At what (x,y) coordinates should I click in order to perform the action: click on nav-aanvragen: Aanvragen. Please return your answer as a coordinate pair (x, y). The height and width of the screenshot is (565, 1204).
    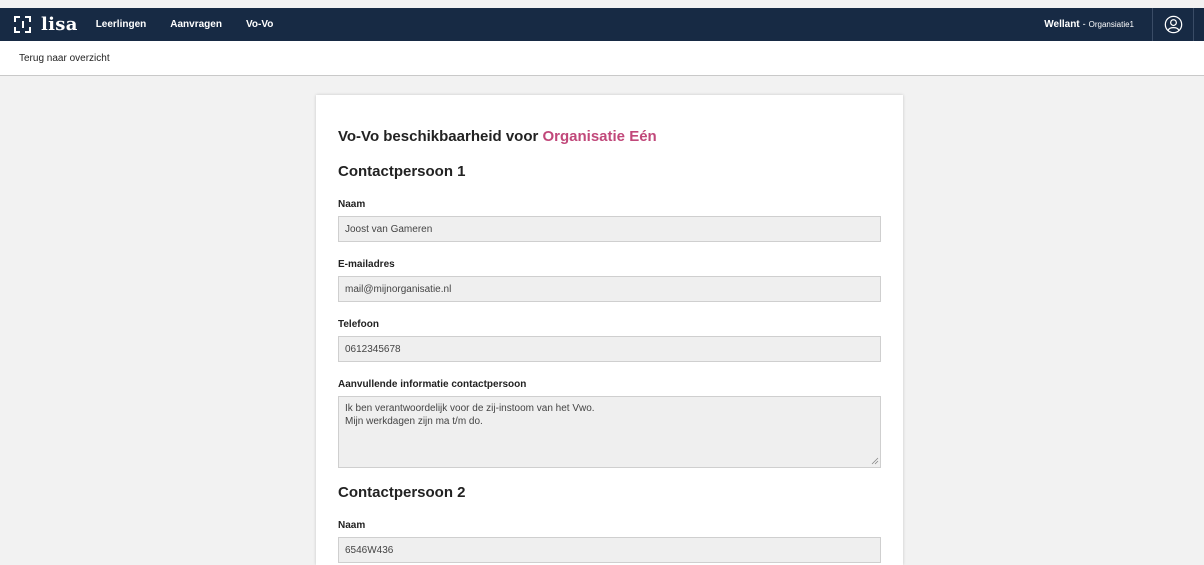
    Looking at the image, I should click on (196, 24).